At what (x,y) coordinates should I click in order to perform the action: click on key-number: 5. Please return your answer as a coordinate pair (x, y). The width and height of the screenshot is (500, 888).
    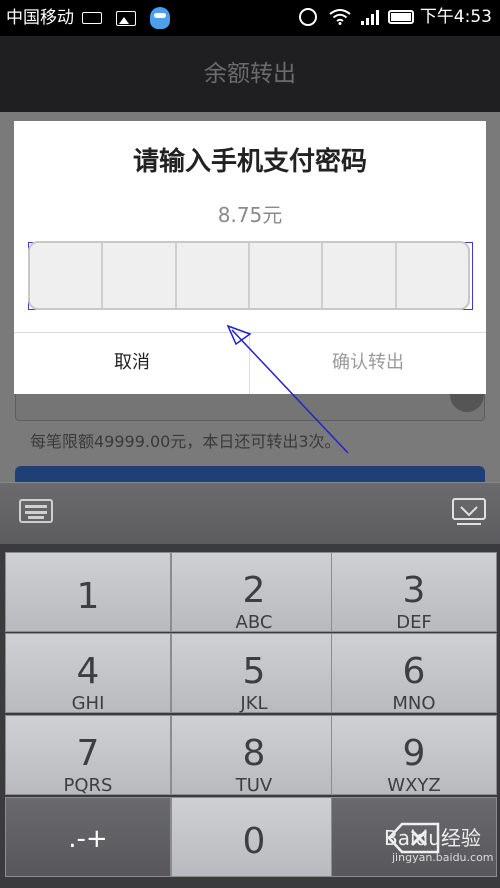
    Looking at the image, I should click on (254, 671).